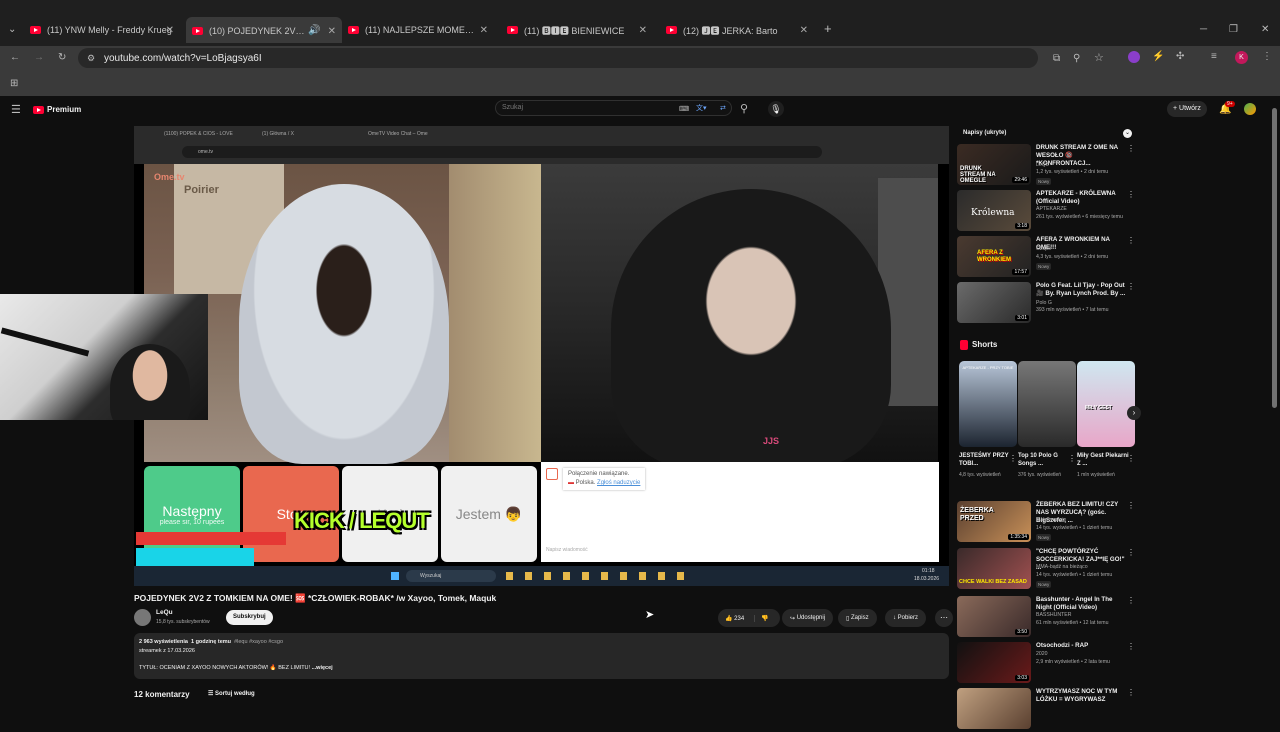 The width and height of the screenshot is (1280, 732). I want to click on search-input: Szukaj ⌨ 文▾ ⇄, so click(613, 108).